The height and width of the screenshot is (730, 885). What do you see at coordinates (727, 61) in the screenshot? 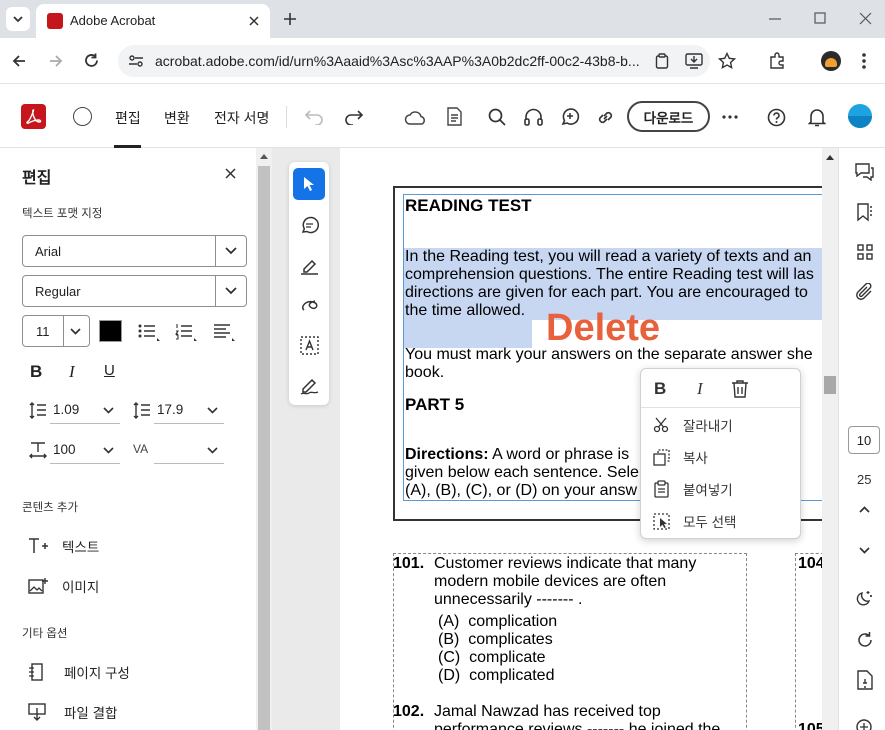
I see `bookmark-star-icon` at bounding box center [727, 61].